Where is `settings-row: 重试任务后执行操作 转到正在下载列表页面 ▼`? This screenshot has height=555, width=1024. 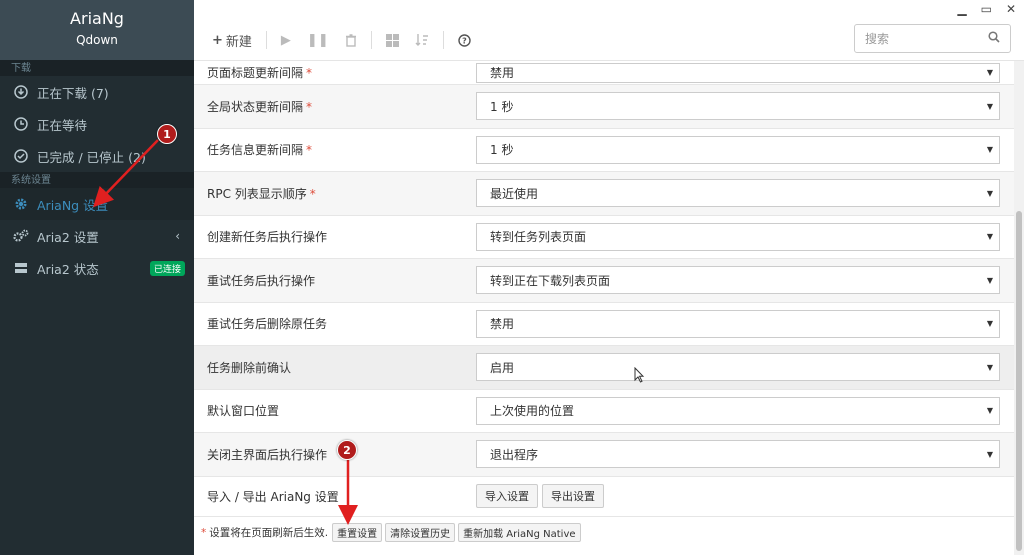 settings-row: 重试任务后执行操作 转到正在下载列表页面 ▼ is located at coordinates (604, 281).